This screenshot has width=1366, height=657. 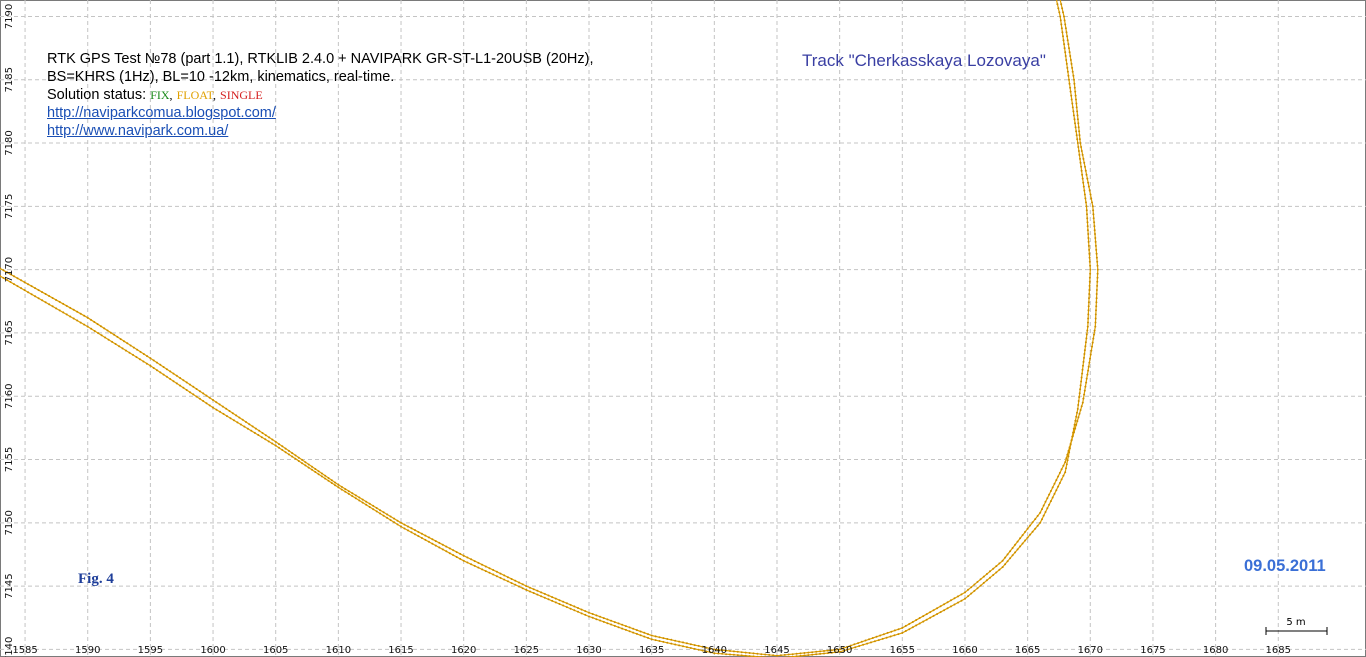 I want to click on x-tick-label: 1585, so click(x=24, y=650).